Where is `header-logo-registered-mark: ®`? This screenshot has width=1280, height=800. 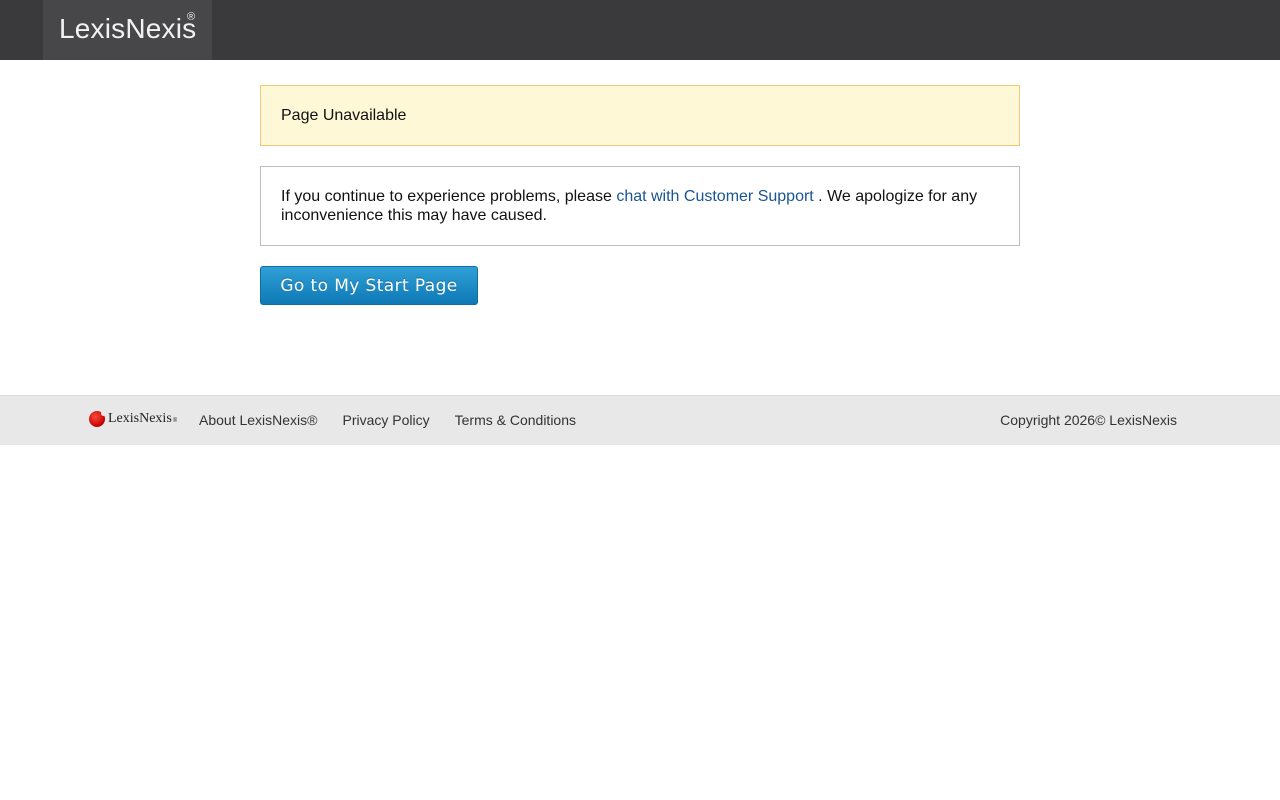
header-logo-registered-mark: ® is located at coordinates (191, 17).